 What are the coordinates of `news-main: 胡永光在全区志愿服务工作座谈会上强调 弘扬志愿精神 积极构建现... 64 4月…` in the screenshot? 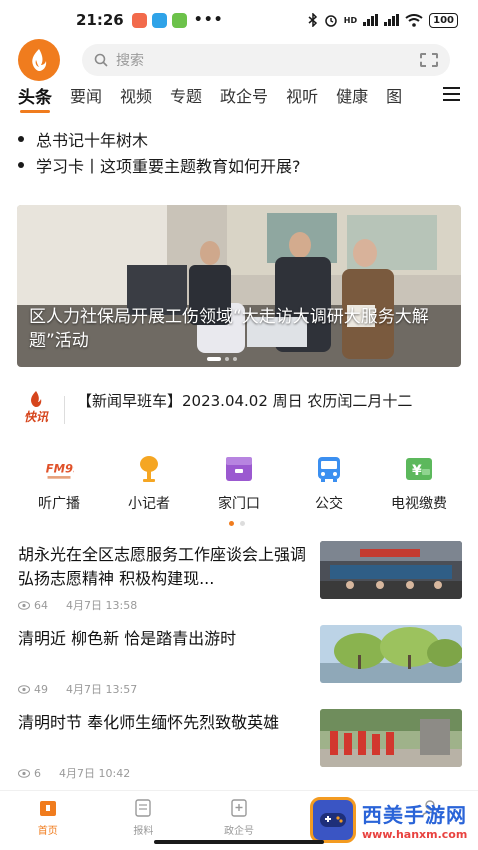 It's located at (169, 578).